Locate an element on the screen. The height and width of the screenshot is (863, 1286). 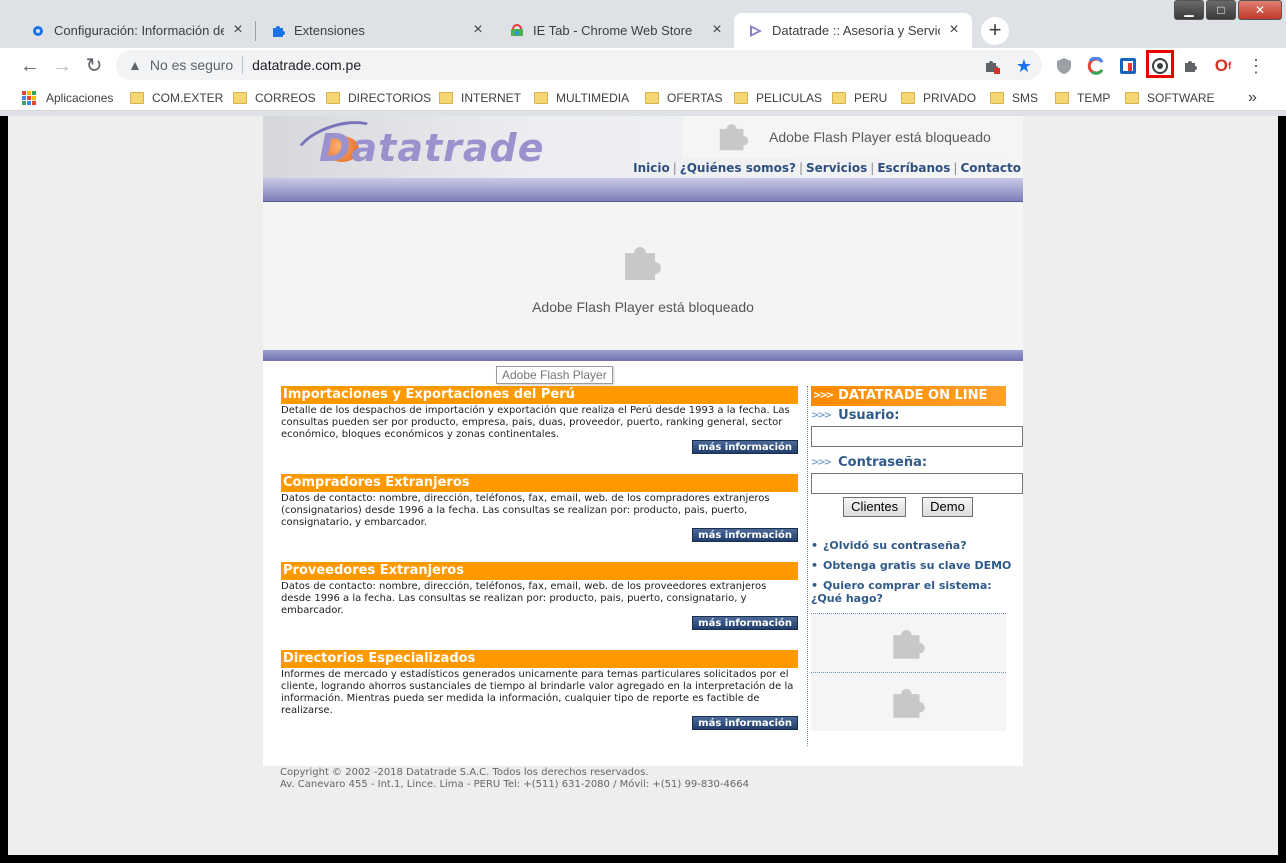
bookmark-folder: SMS is located at coordinates (1014, 98).